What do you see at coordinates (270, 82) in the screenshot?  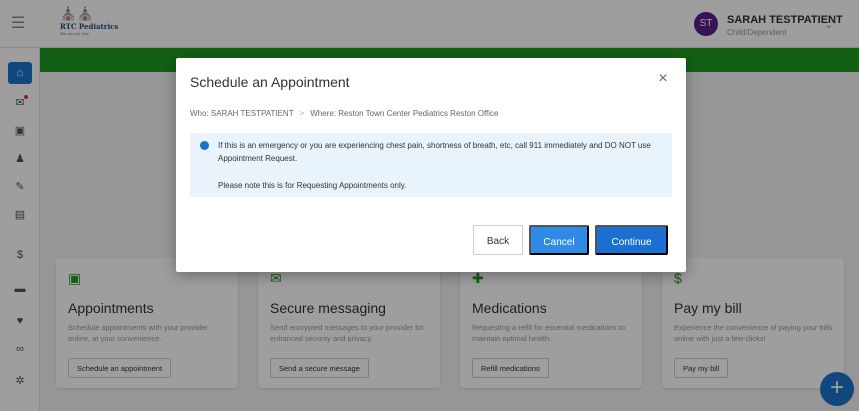 I see `dialog-title: Schedule an Appointment` at bounding box center [270, 82].